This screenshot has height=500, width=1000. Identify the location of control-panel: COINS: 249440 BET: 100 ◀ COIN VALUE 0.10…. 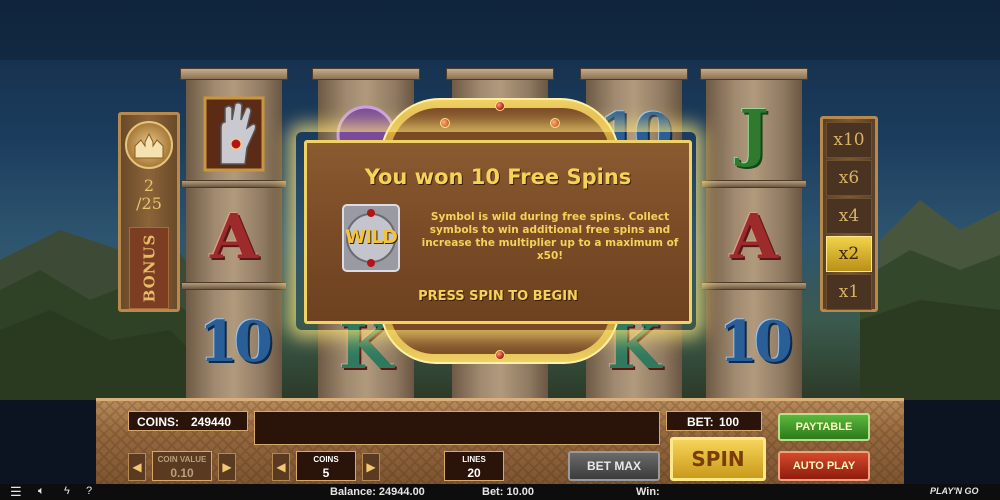
(500, 441).